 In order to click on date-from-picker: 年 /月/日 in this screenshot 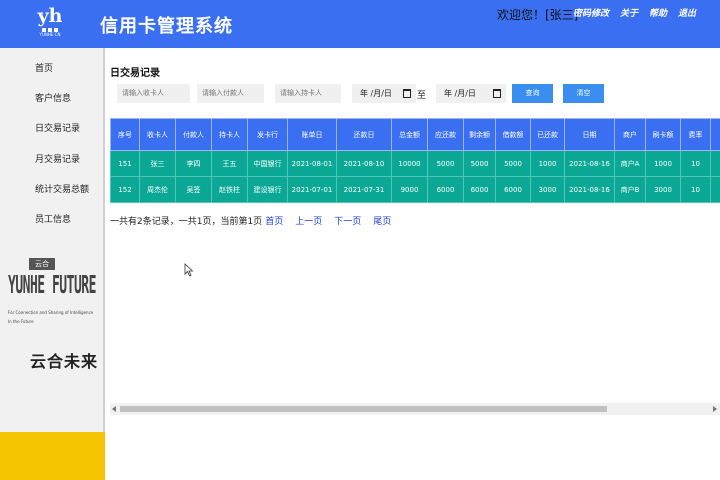, I will do `click(384, 93)`.